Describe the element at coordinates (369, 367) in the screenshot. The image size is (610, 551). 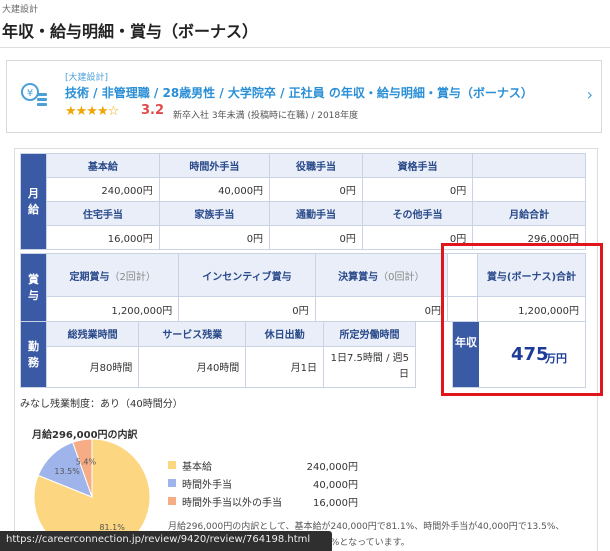
I see `value-working-hours: 1日7.5時間 / 週5日` at that location.